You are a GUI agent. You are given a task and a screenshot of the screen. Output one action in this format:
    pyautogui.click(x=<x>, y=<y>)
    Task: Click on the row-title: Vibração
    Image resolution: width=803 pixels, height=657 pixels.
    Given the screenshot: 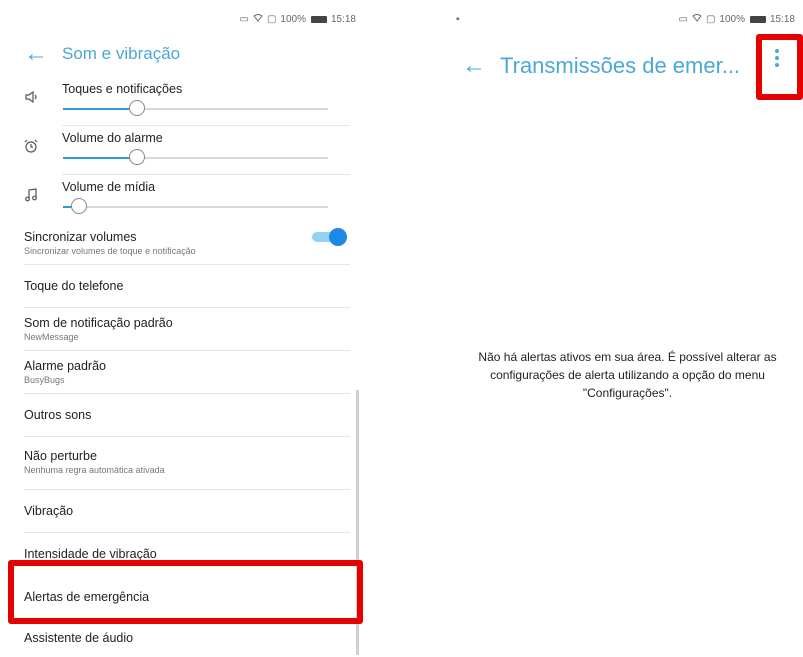 What is the action you would take?
    pyautogui.click(x=49, y=511)
    